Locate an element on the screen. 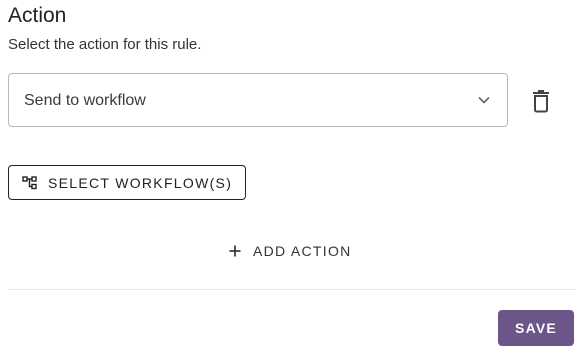 This screenshot has height=355, width=583. workflow-icon is located at coordinates (29, 183).